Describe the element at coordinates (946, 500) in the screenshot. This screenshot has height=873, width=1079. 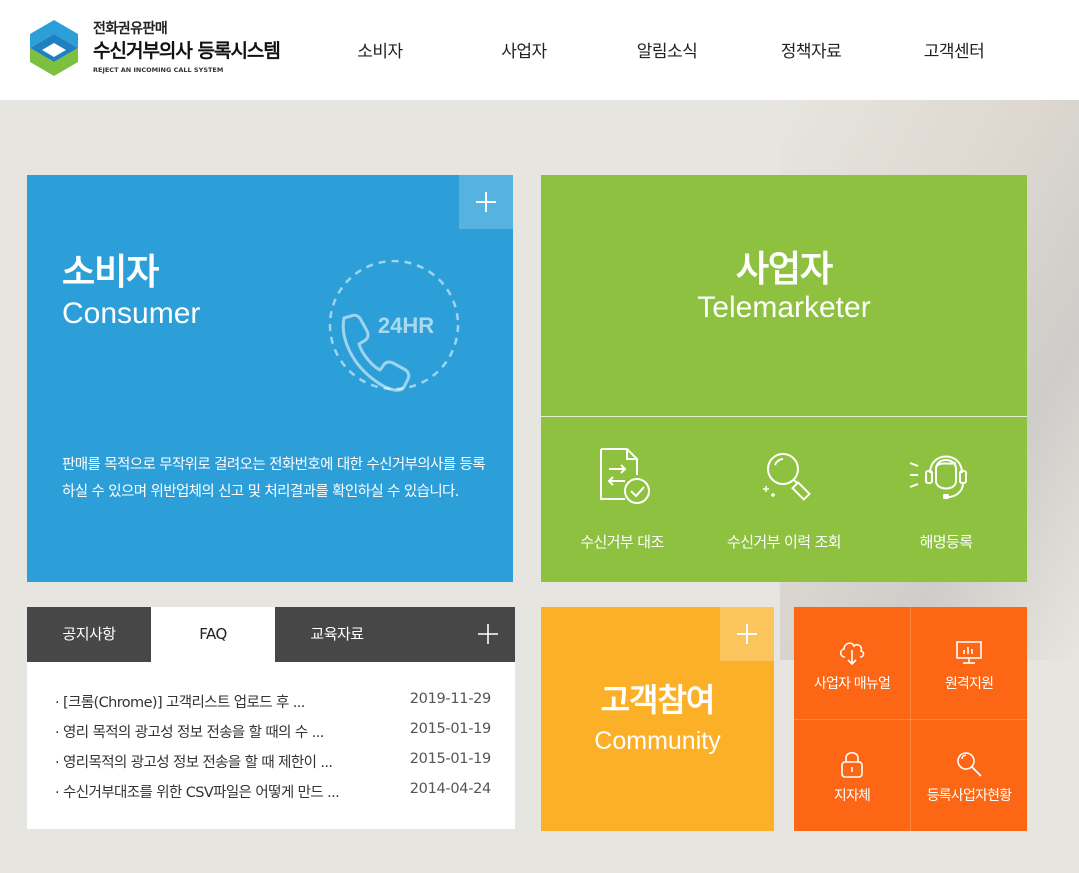
I see `tele-item-explain: 해명등록` at that location.